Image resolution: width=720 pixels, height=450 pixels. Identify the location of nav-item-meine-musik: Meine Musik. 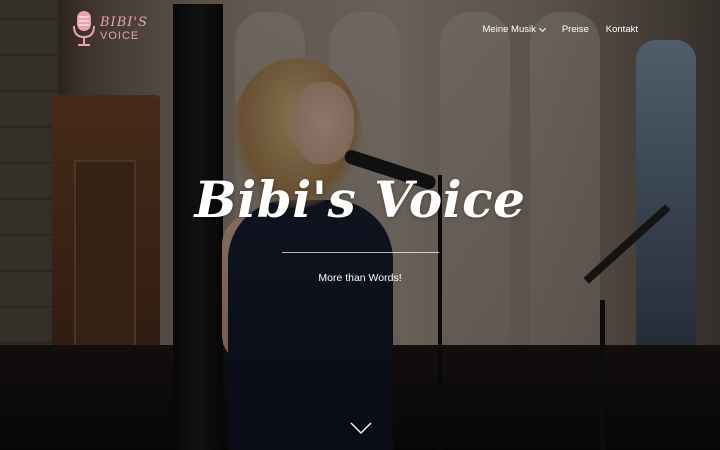
(514, 29).